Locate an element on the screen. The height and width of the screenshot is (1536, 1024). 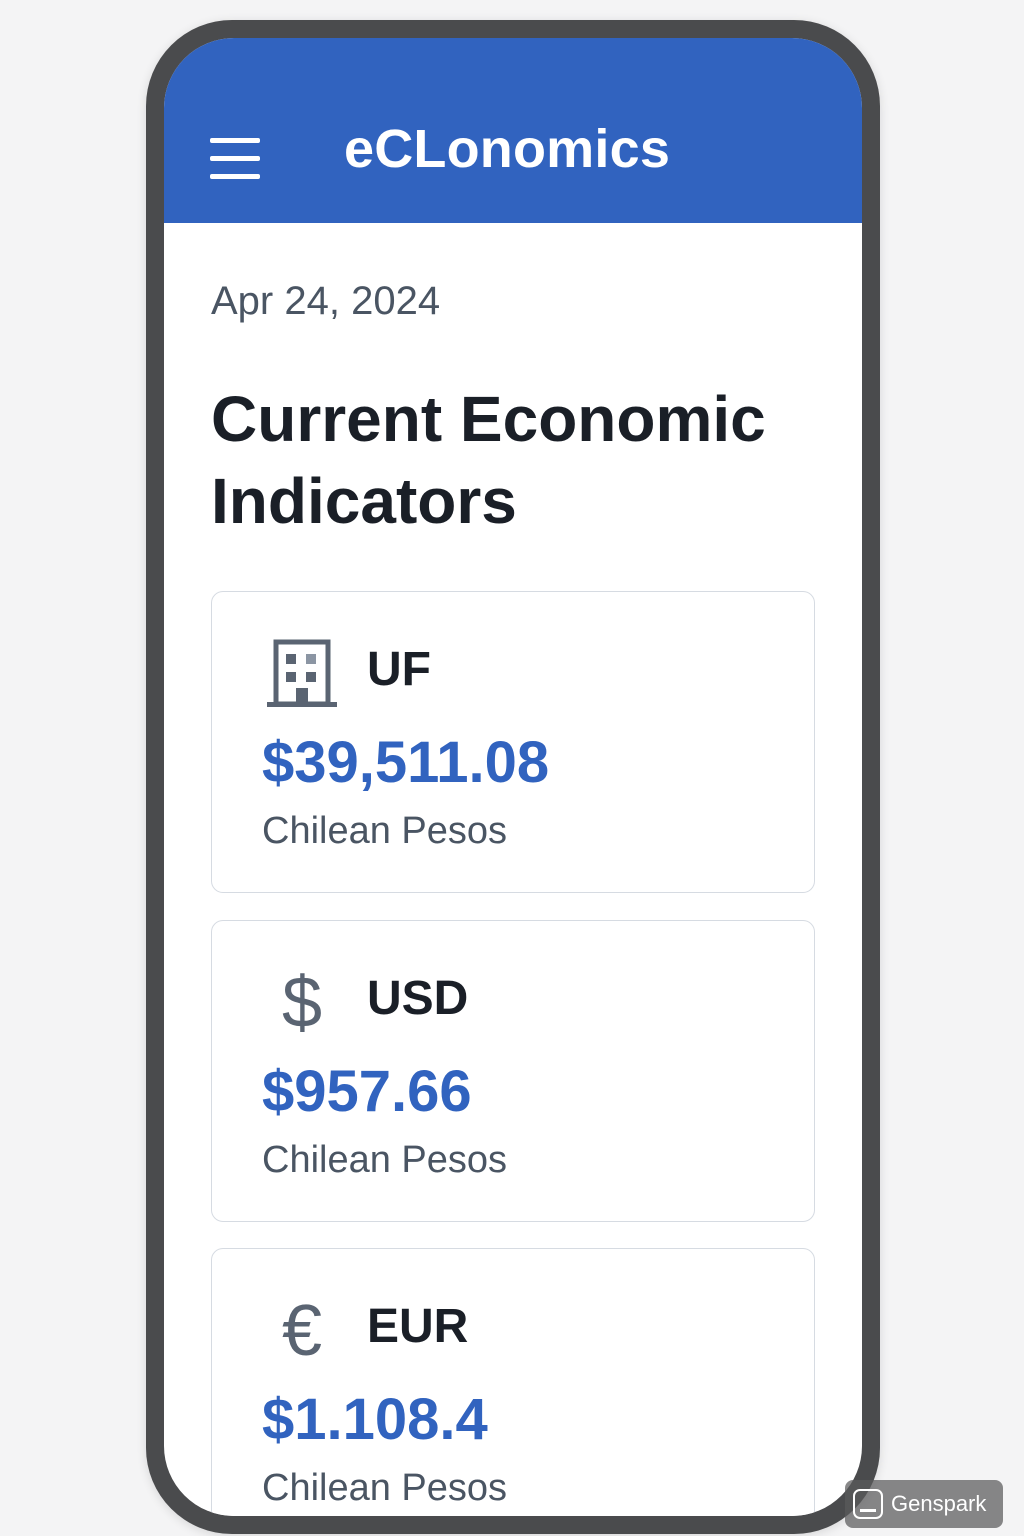
app-title: eCLonomics is located at coordinates (507, 149).